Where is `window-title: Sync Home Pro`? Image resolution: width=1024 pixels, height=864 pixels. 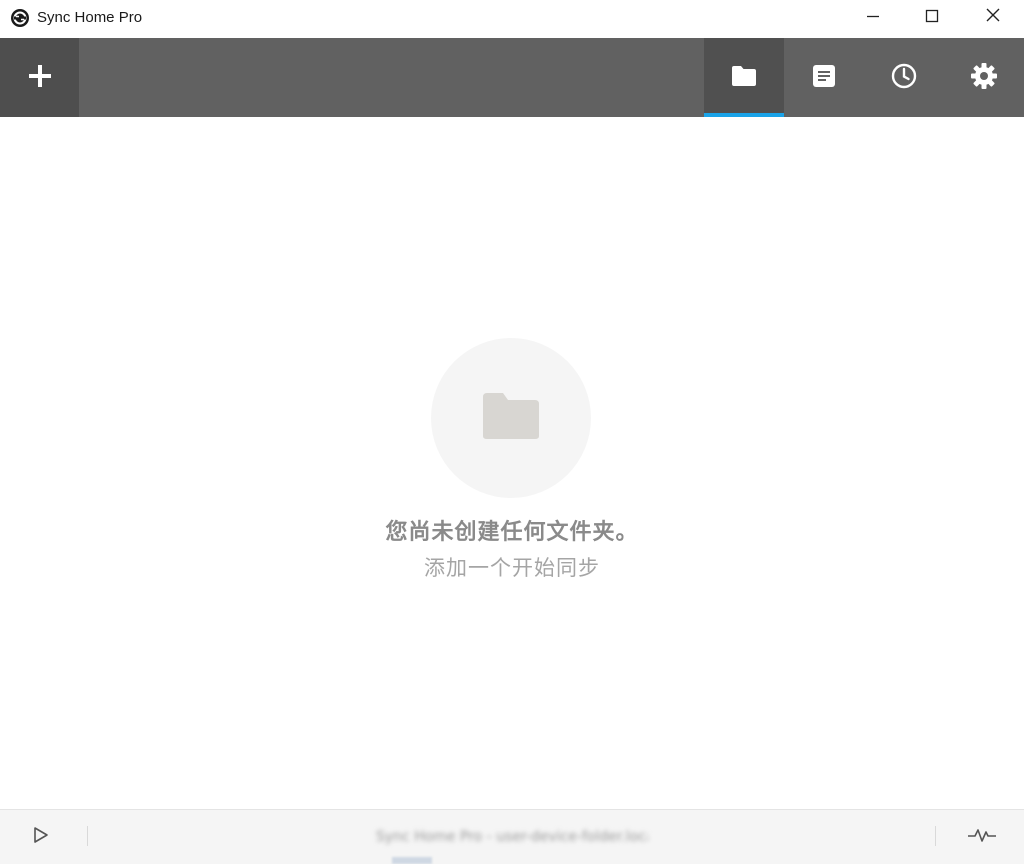
window-title: Sync Home Pro is located at coordinates (90, 17).